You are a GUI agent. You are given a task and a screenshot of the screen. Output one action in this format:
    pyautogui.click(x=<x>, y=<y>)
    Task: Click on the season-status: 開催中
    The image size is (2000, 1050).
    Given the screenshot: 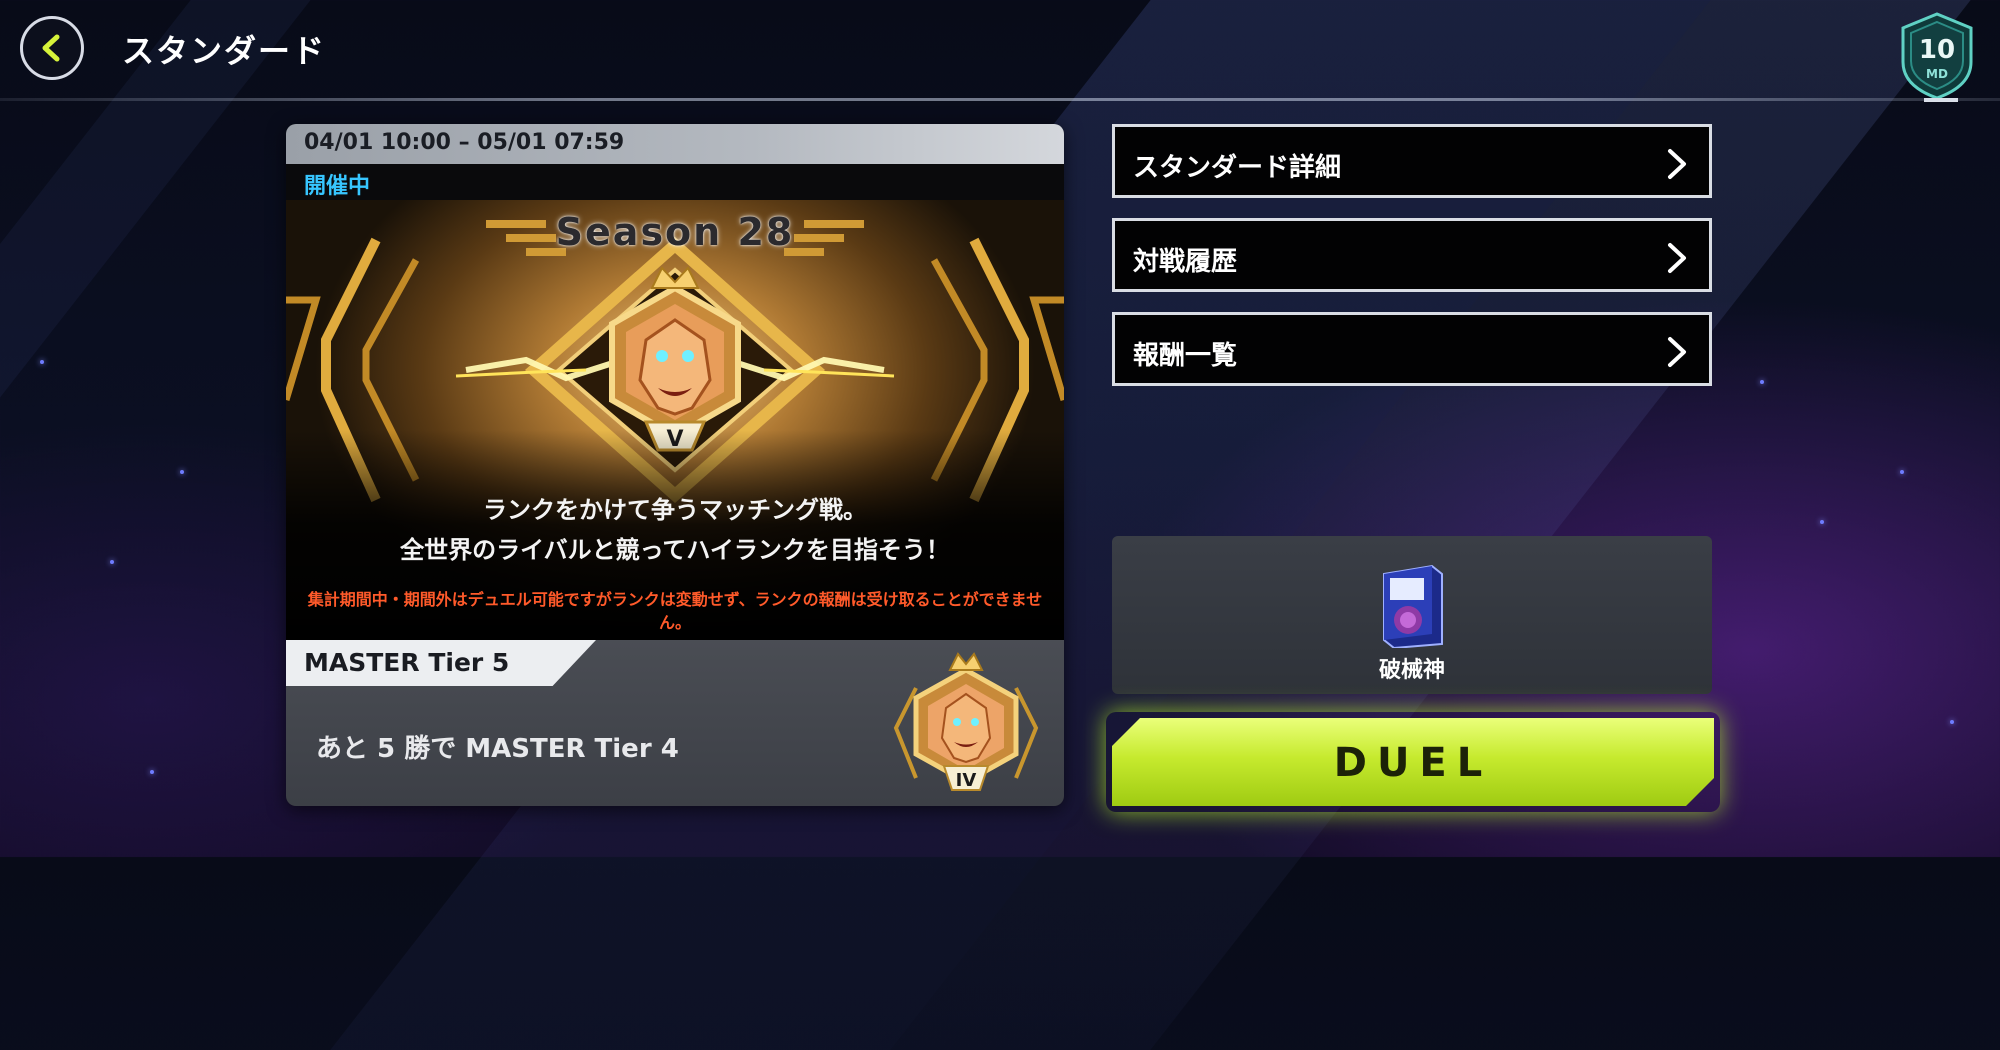 What is the action you would take?
    pyautogui.click(x=337, y=186)
    